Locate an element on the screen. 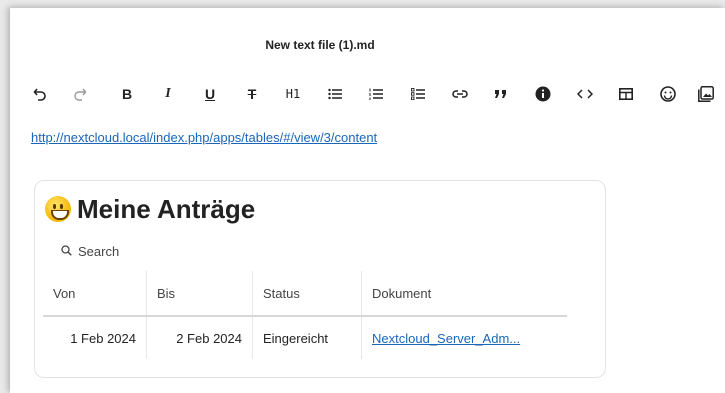  search-label: Search is located at coordinates (99, 251).